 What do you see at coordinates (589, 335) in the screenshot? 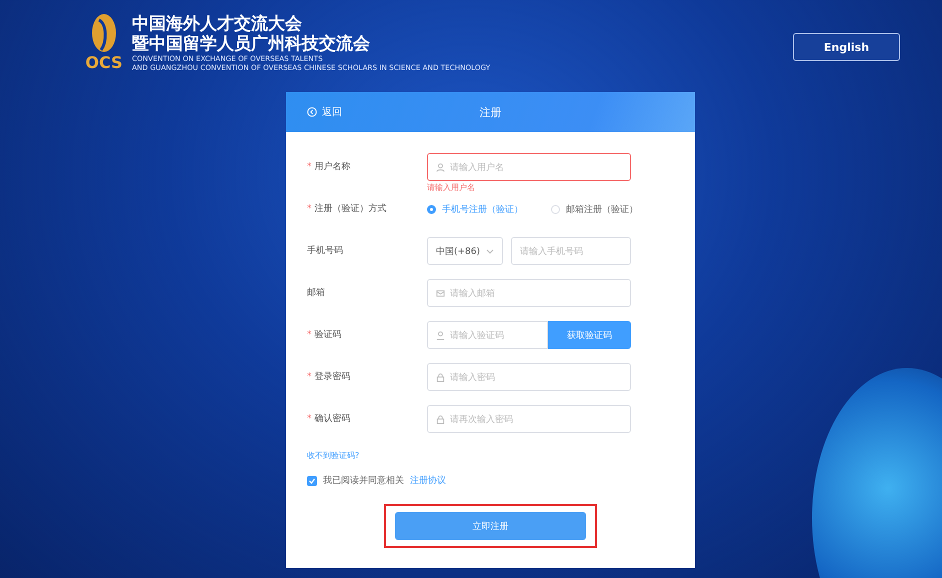
I see `get-code-button: 获取验证码` at bounding box center [589, 335].